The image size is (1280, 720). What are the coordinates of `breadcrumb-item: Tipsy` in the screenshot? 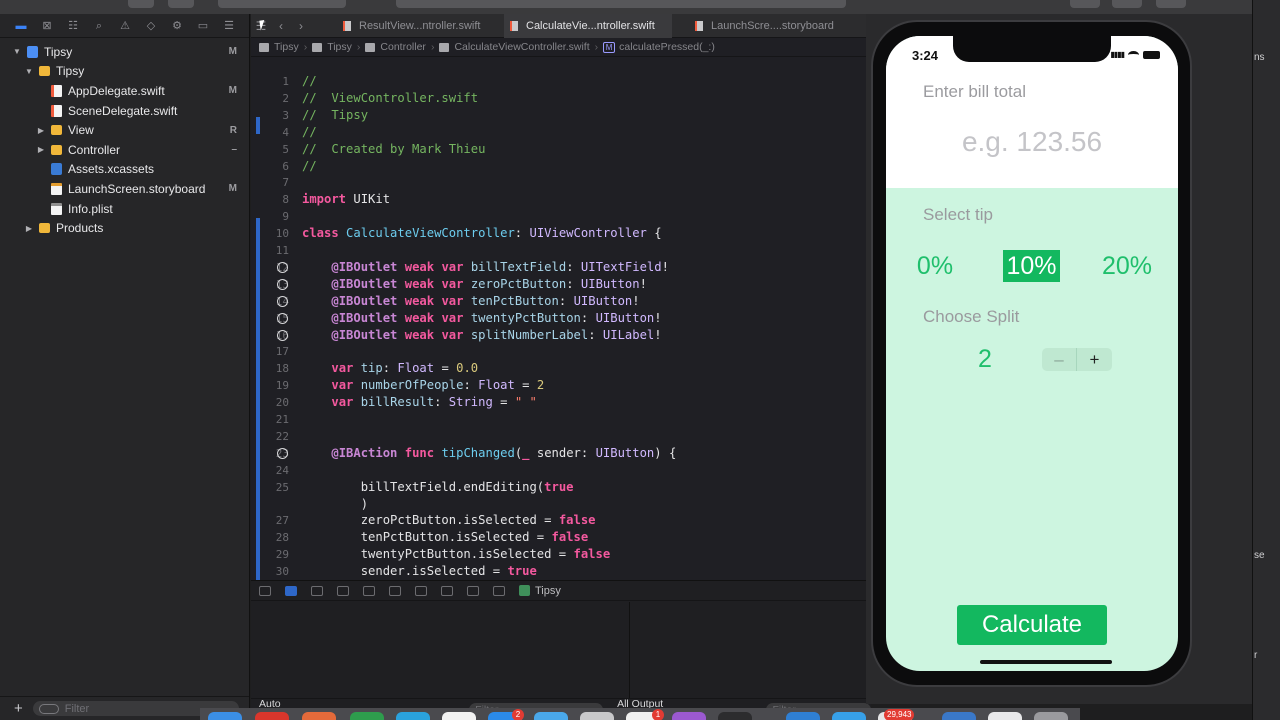 It's located at (279, 47).